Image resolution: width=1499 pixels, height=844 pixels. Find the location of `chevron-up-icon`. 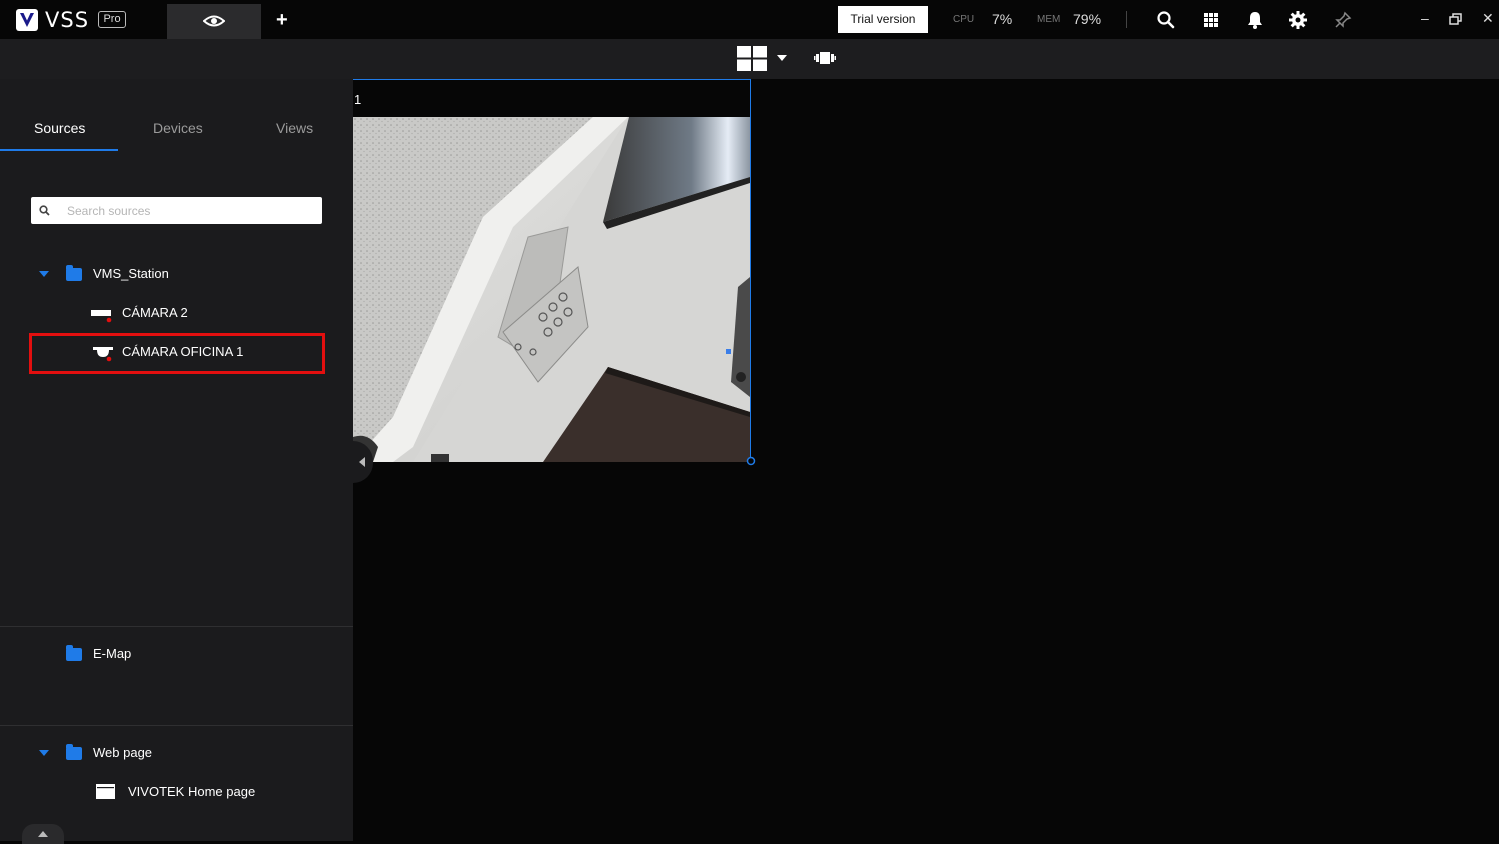

chevron-up-icon is located at coordinates (43, 834).